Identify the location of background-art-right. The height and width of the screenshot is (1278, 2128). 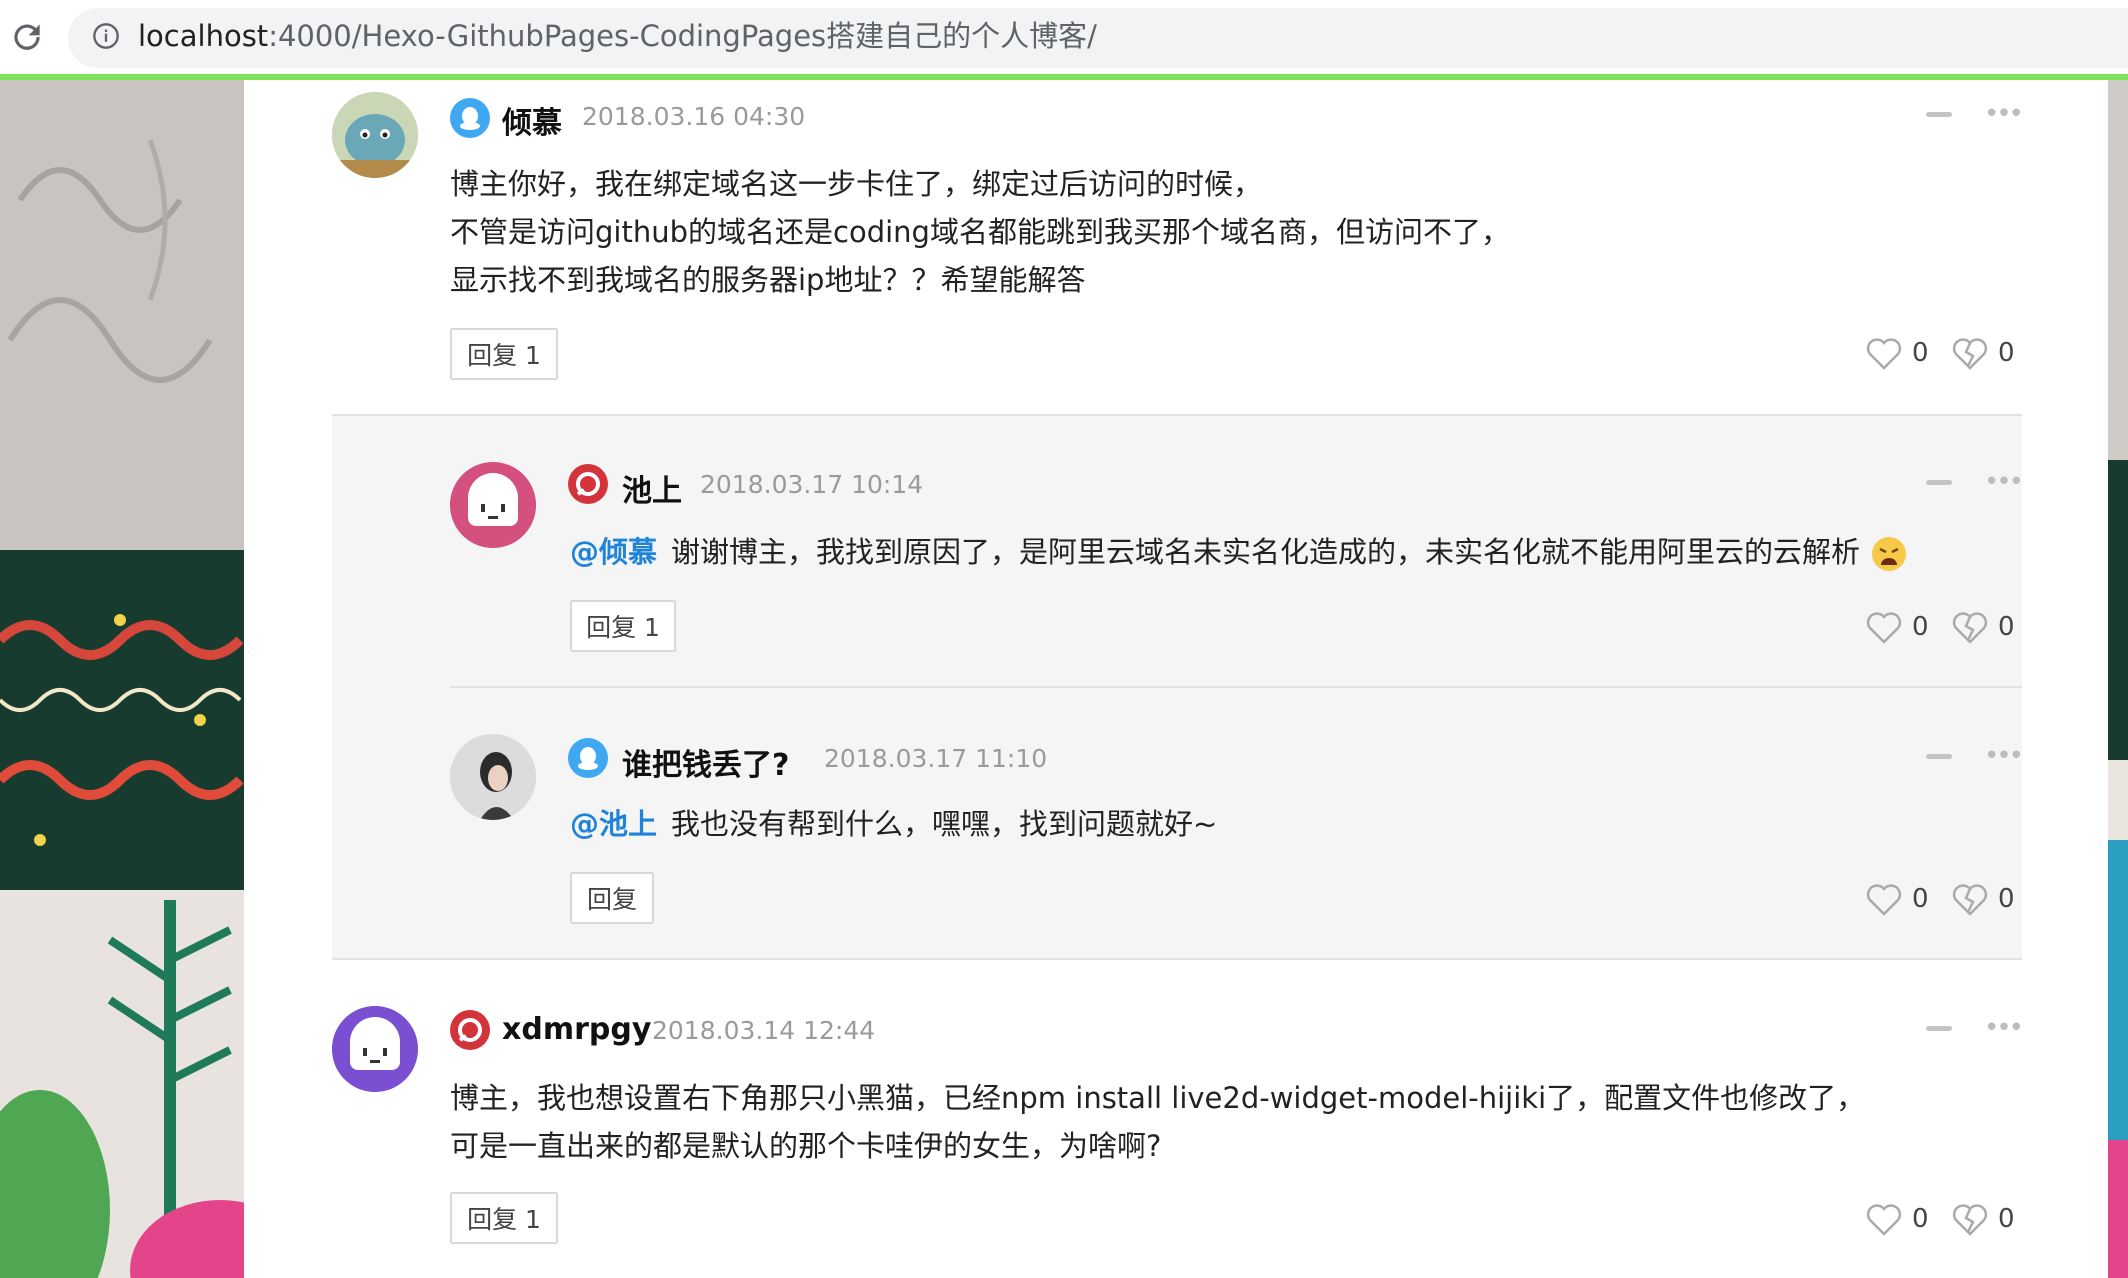
(2118, 679).